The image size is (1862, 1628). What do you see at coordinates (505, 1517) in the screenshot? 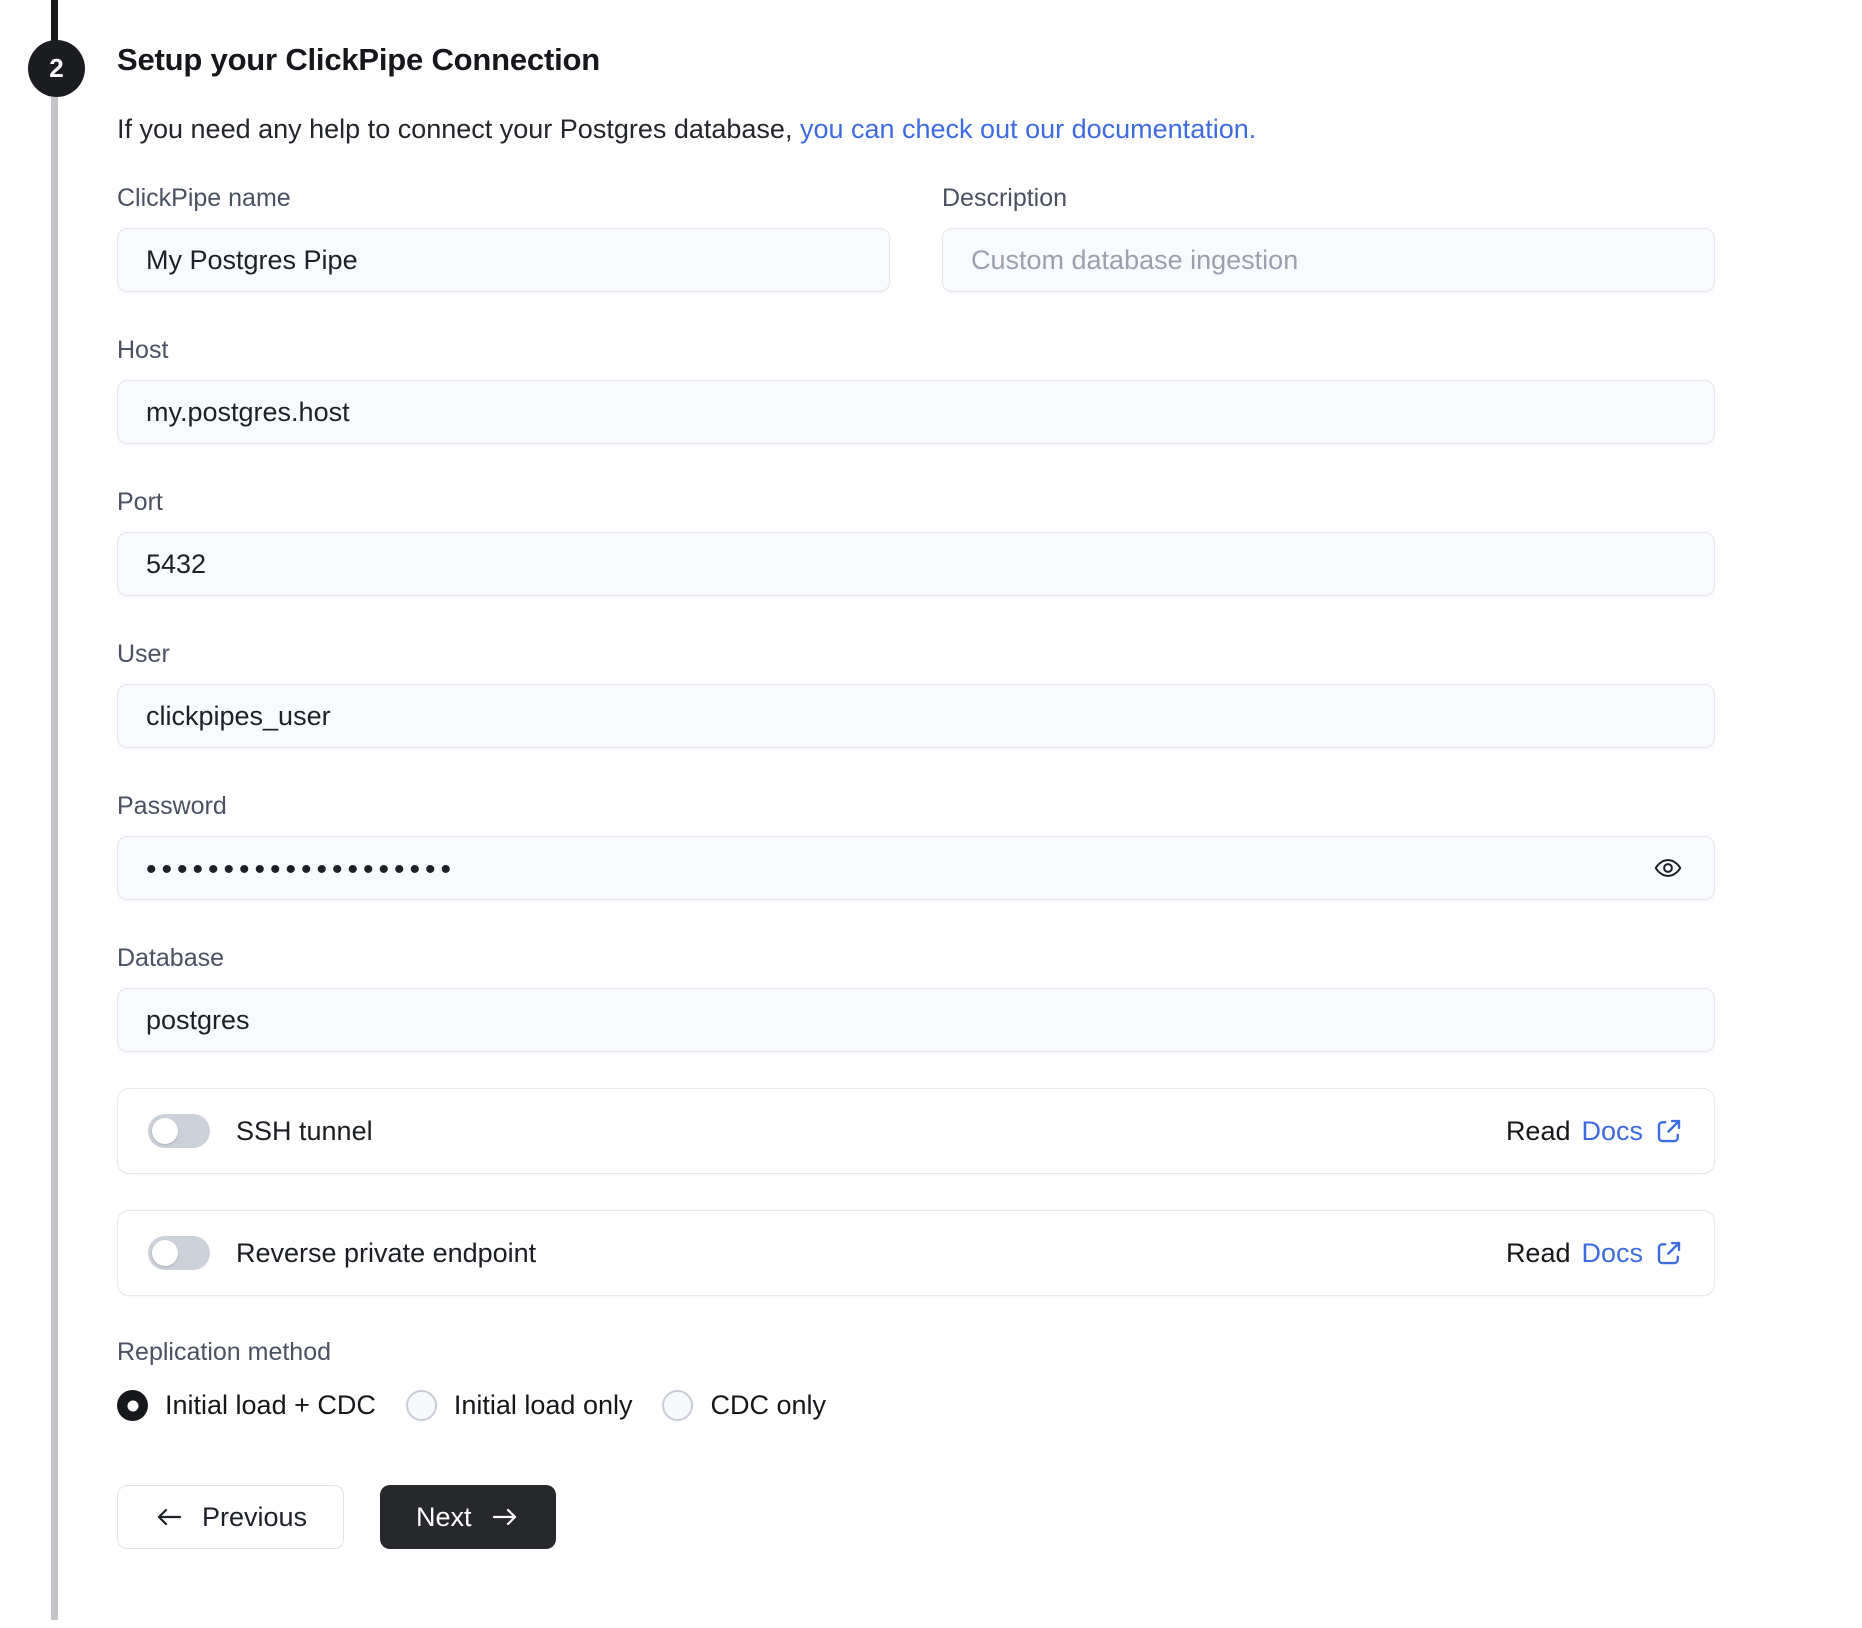
I see `arrow-right-icon` at bounding box center [505, 1517].